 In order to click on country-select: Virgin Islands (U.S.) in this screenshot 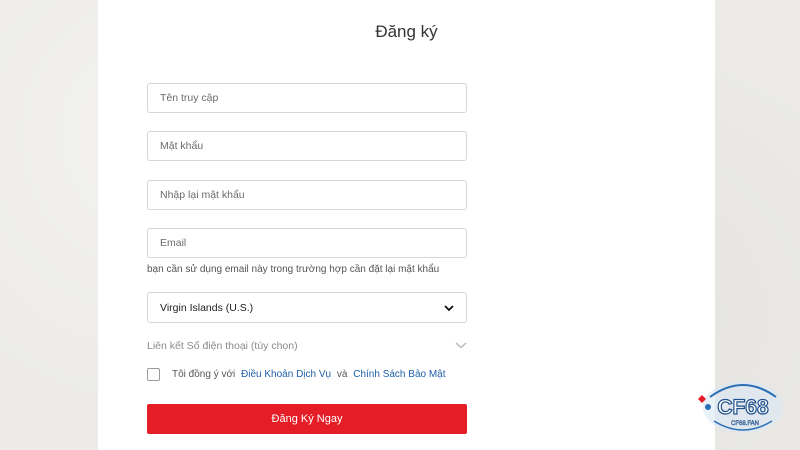, I will do `click(307, 307)`.